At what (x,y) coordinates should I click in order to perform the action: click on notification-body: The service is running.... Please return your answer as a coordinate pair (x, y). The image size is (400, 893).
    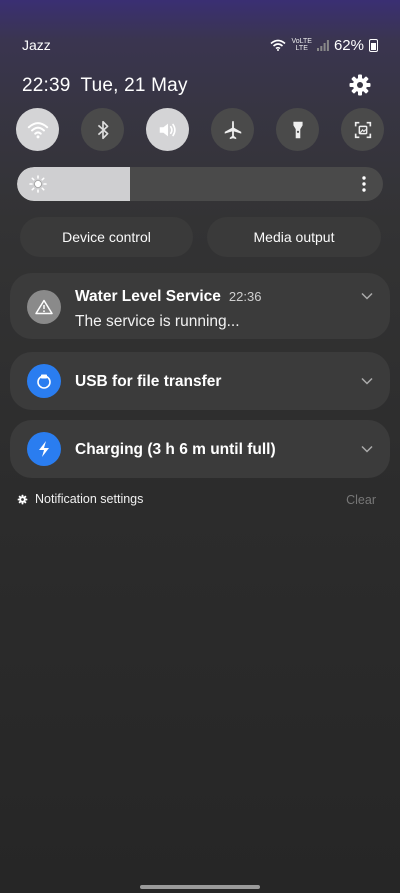
    Looking at the image, I should click on (157, 321).